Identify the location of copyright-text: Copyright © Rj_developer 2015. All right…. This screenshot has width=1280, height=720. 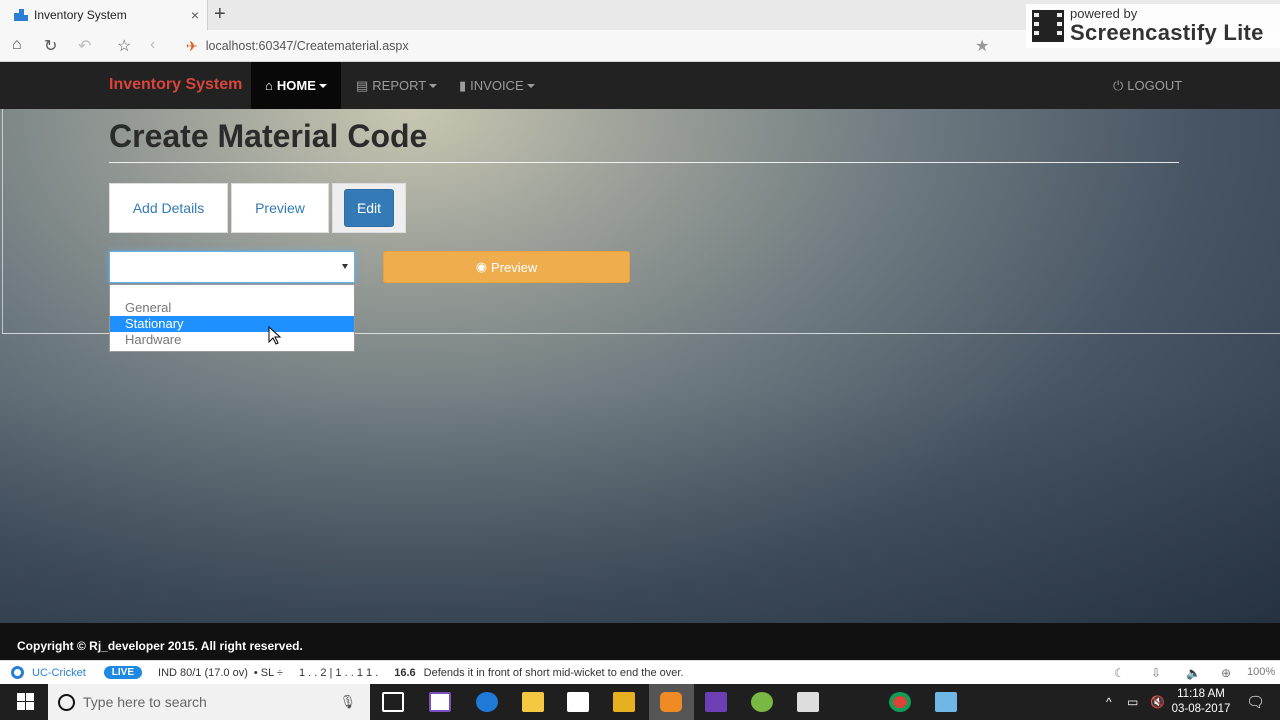
(160, 646).